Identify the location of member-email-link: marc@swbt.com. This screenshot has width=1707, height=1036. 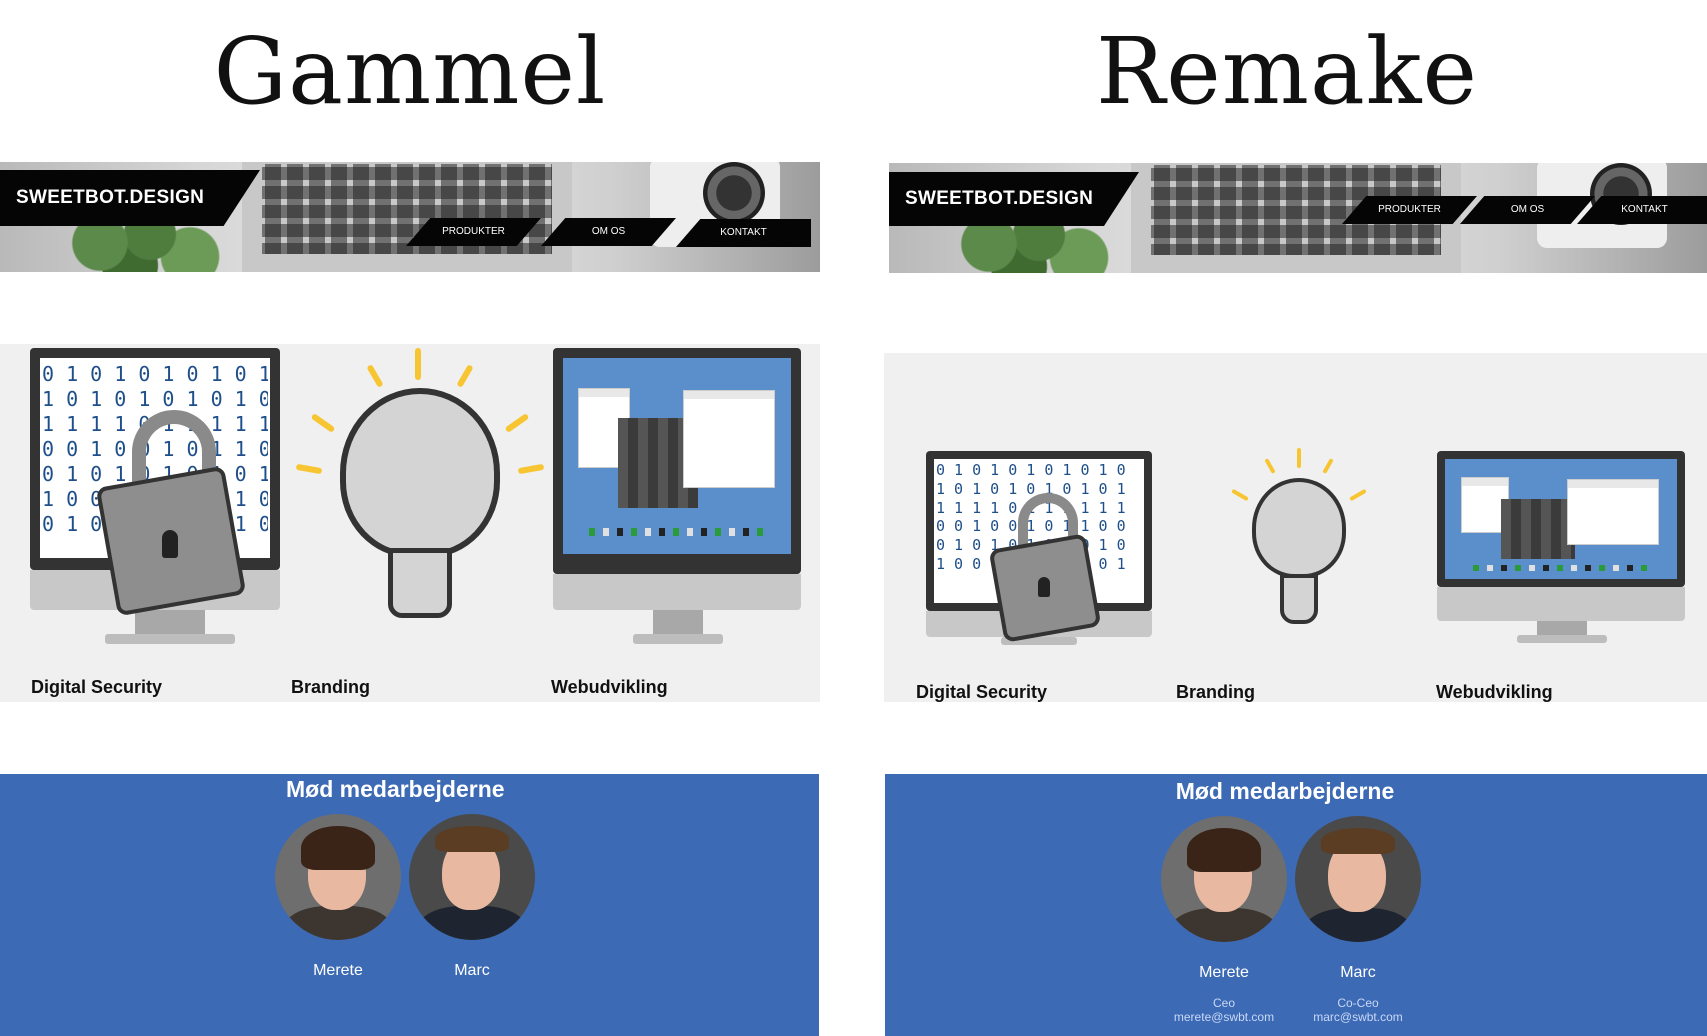
(1358, 1017).